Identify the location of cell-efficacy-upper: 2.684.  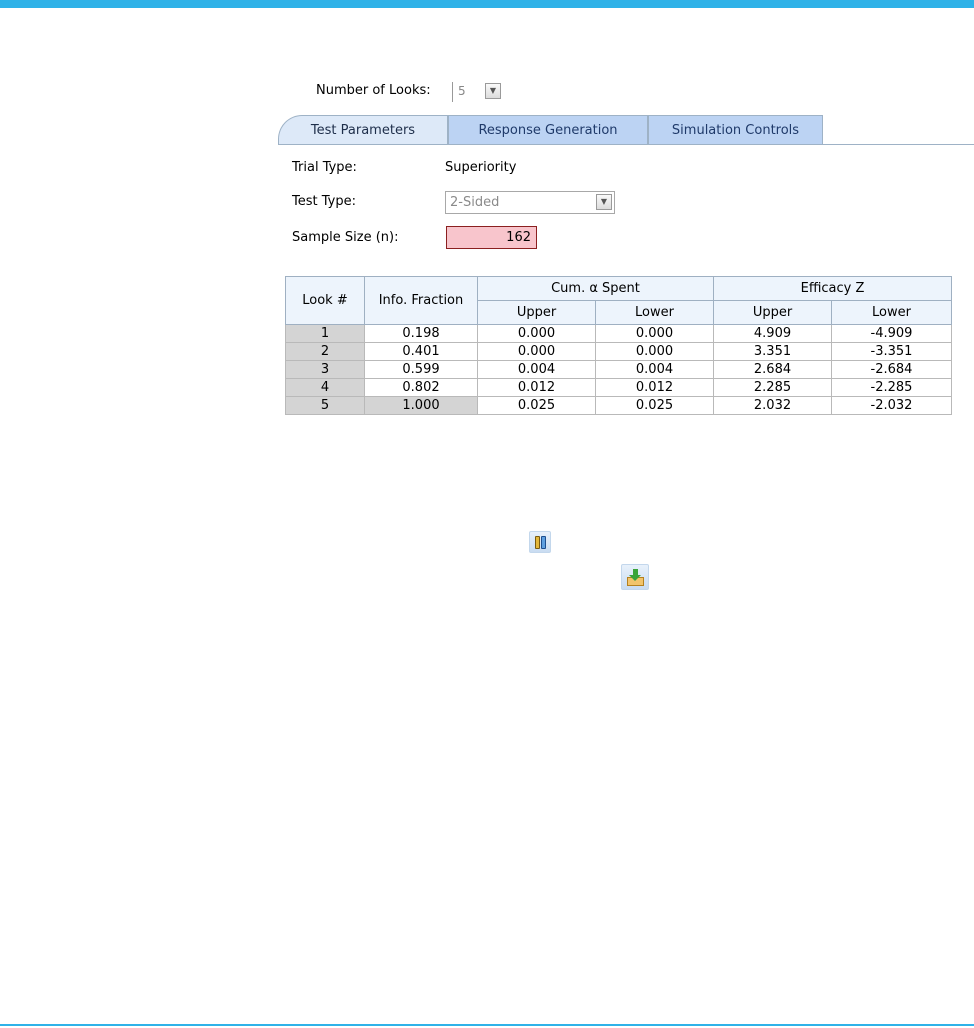
(773, 369).